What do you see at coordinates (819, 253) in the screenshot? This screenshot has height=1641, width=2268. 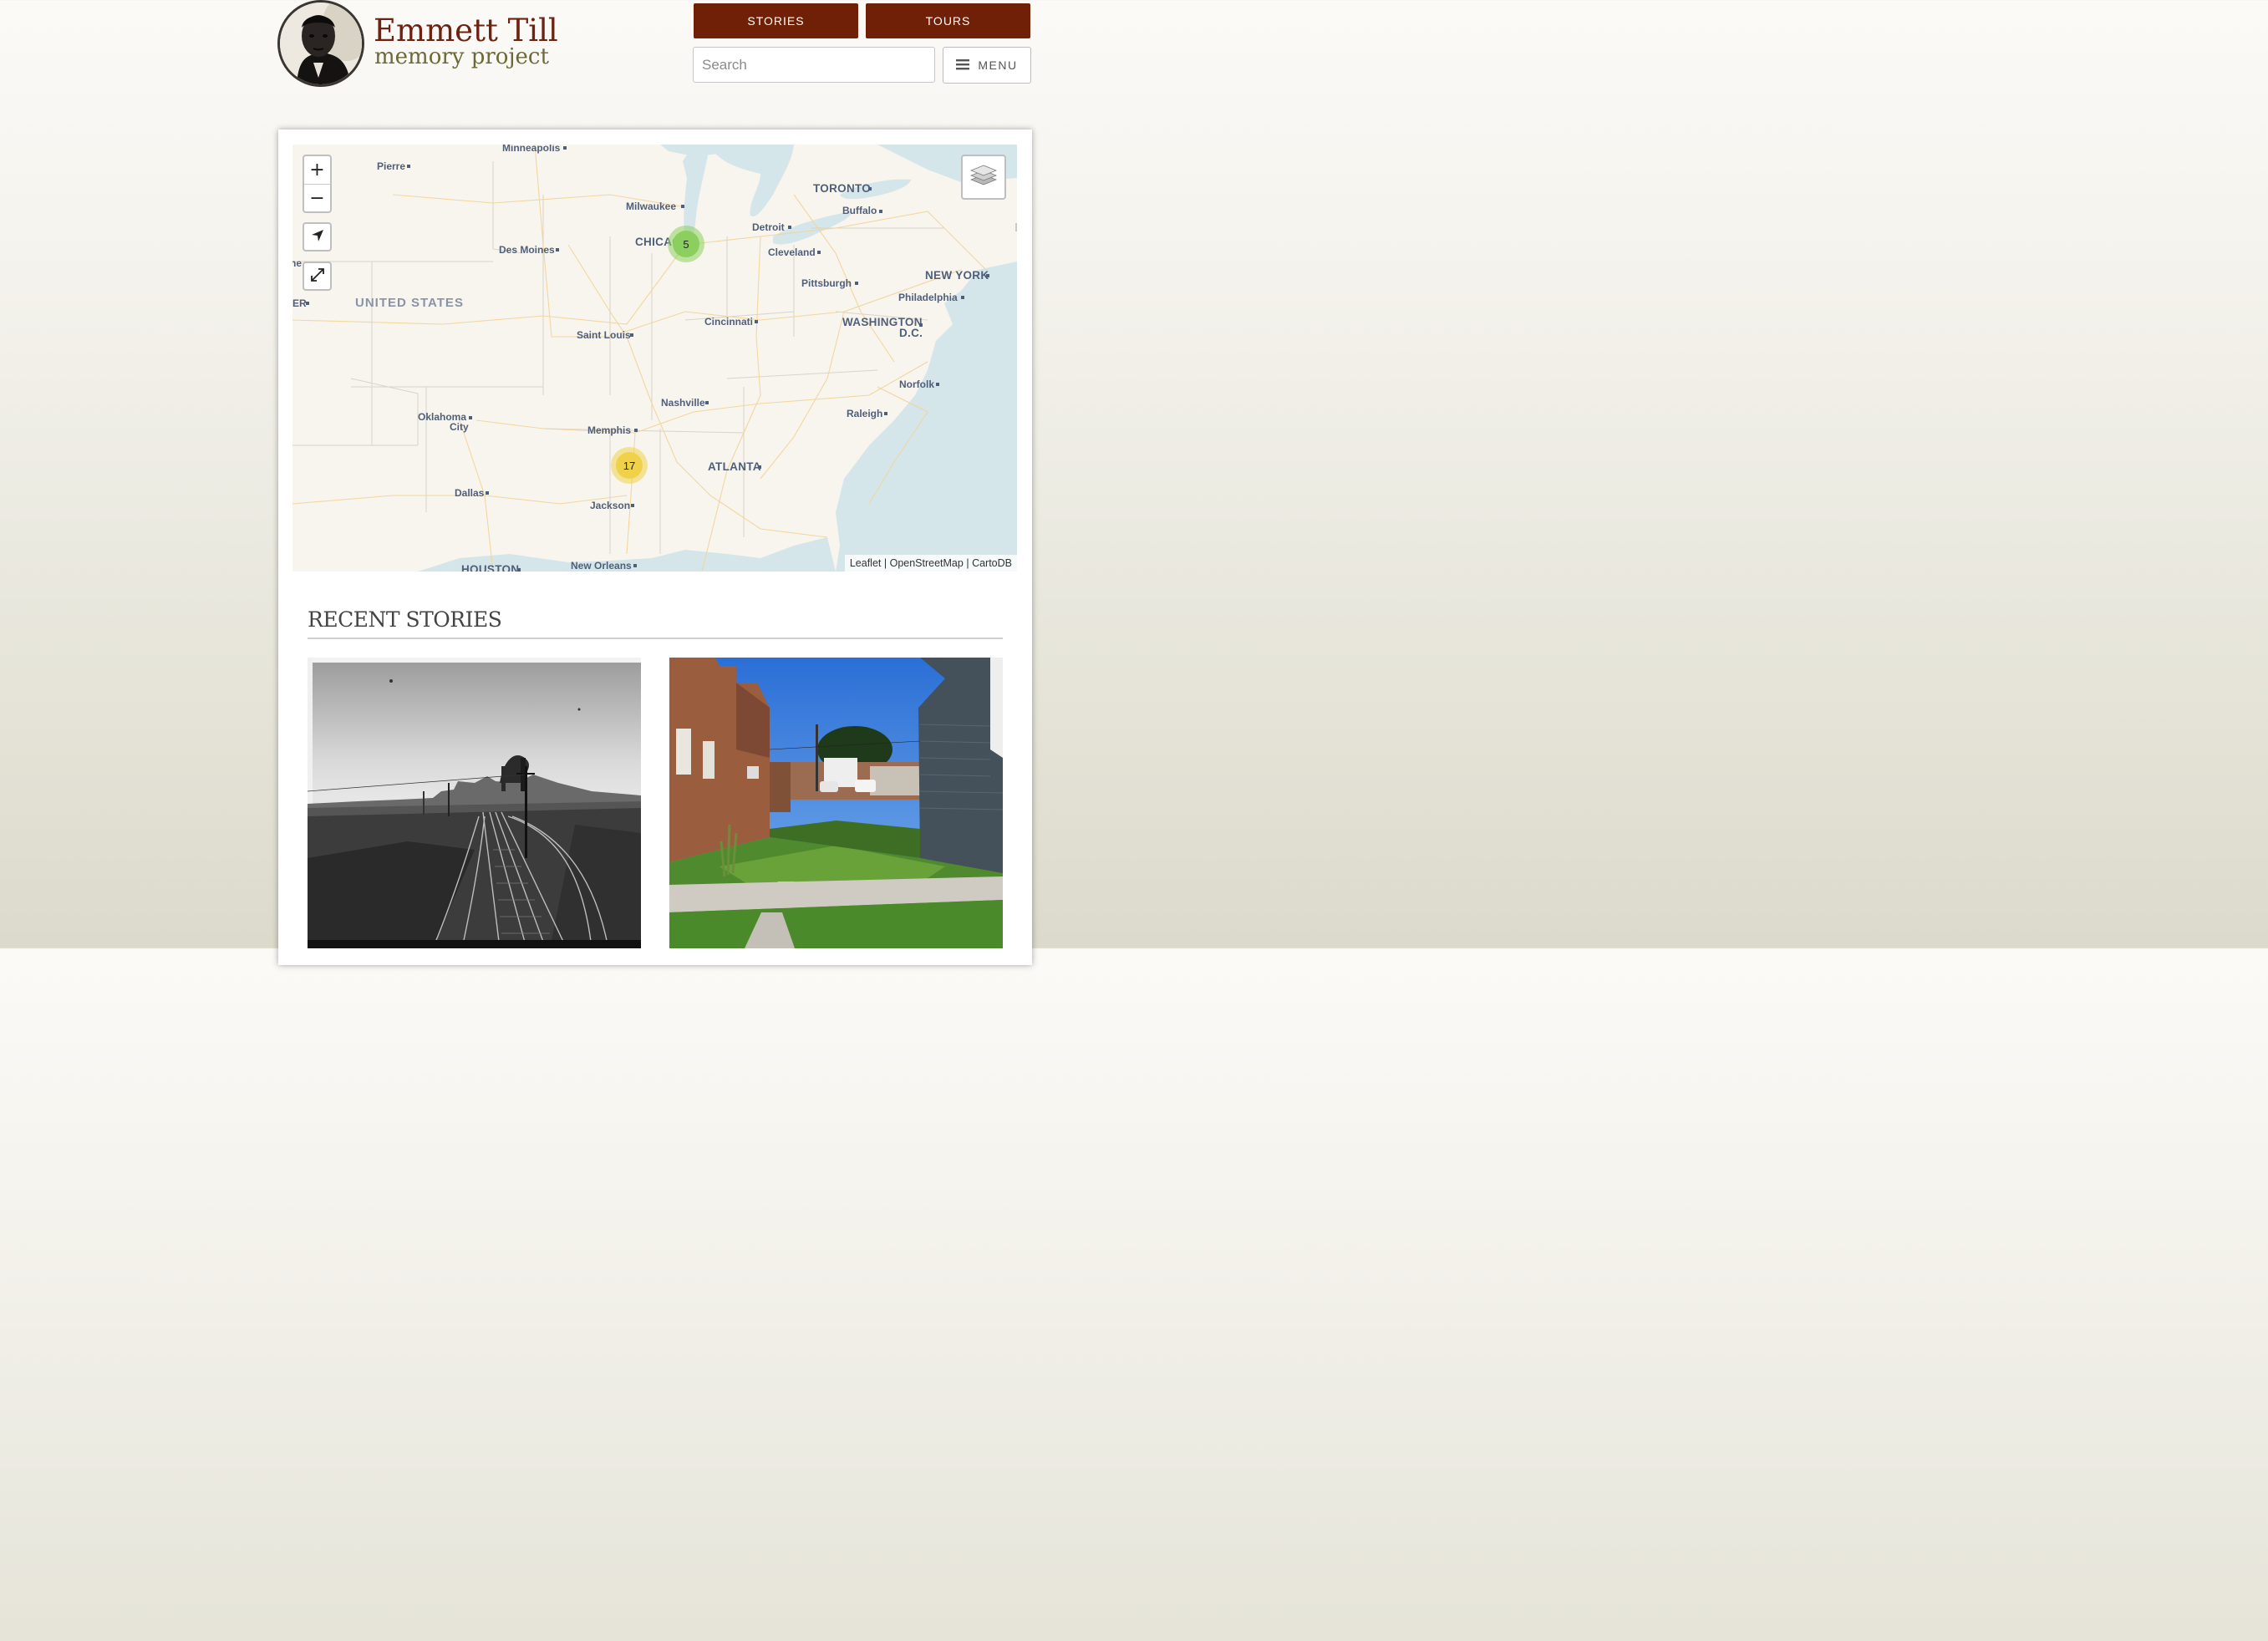 I see `dot-cleveland` at bounding box center [819, 253].